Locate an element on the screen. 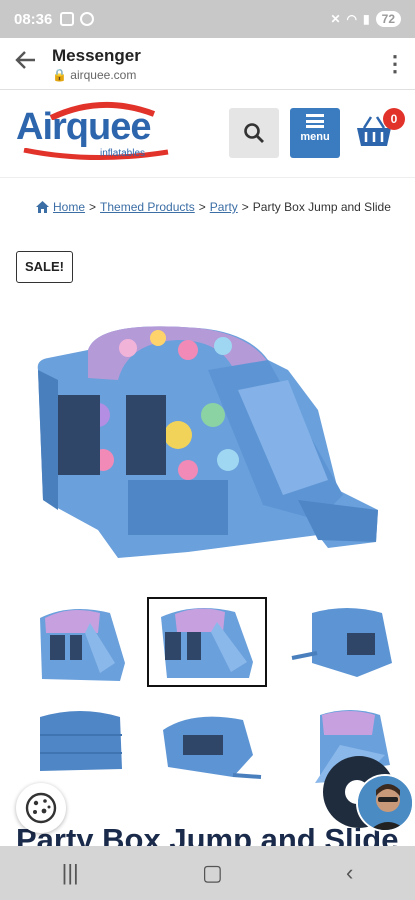 This screenshot has height=900, width=415. page-url-text: airquee.com is located at coordinates (103, 74).